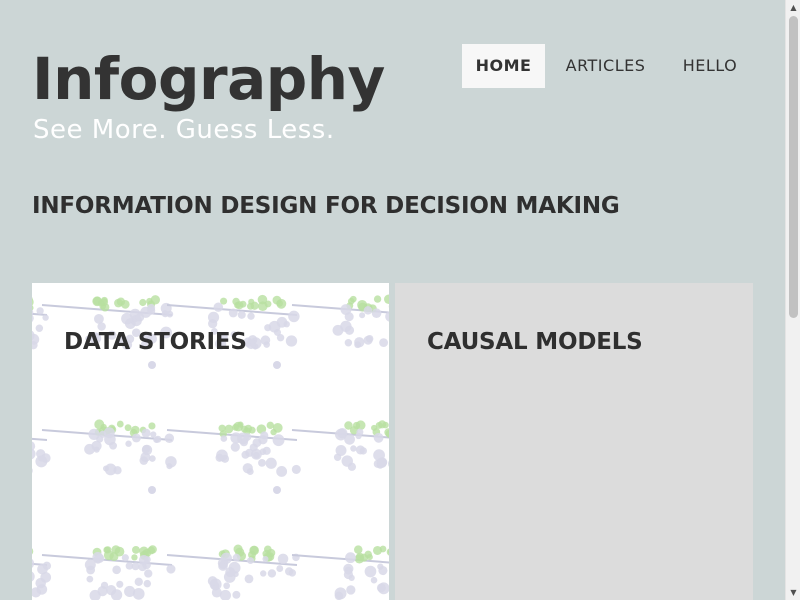 This screenshot has height=600, width=800. Describe the element at coordinates (793, 7) in the screenshot. I see `triangle-up-icon: ▲` at that location.